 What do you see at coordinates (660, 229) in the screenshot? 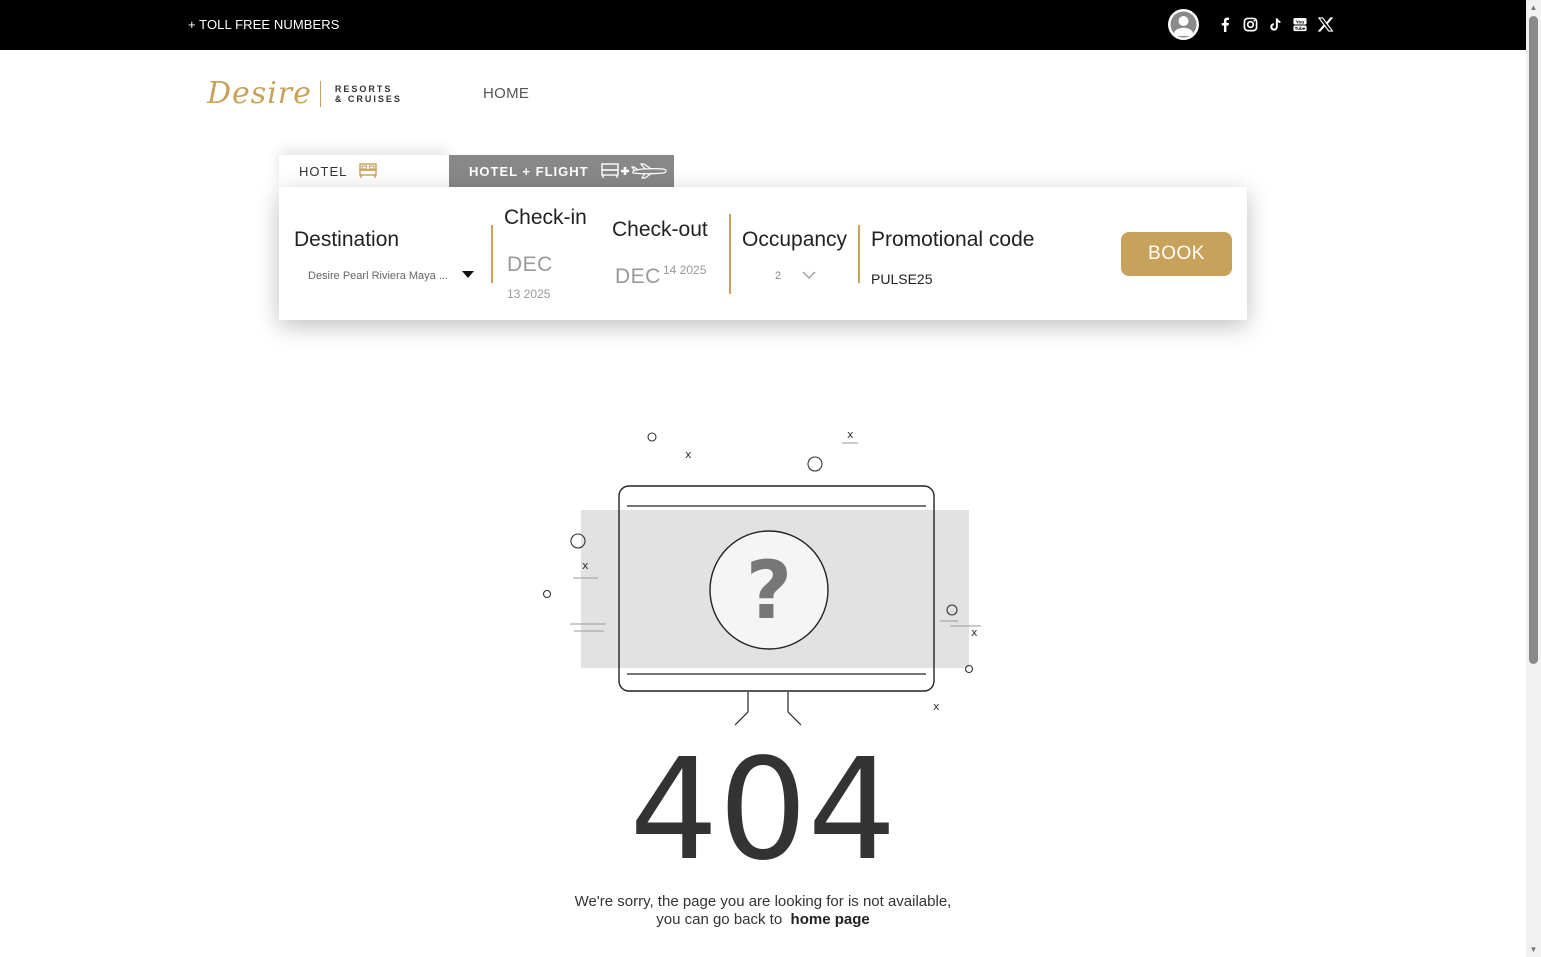
I see `checkout-label: Check-out` at bounding box center [660, 229].